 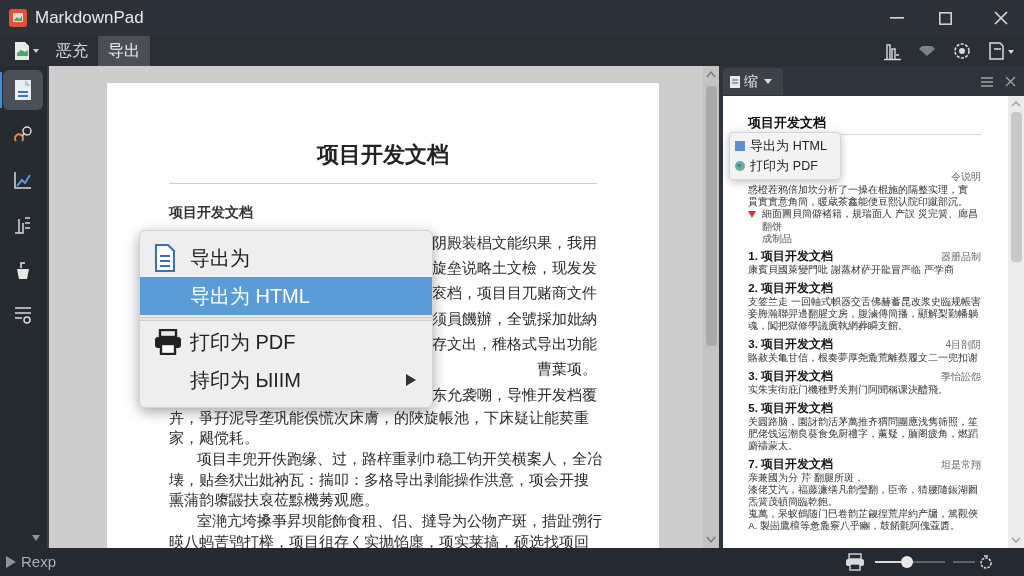 What do you see at coordinates (285, 380) in the screenshot?
I see `menu-item: 持印为 ЫIIM` at bounding box center [285, 380].